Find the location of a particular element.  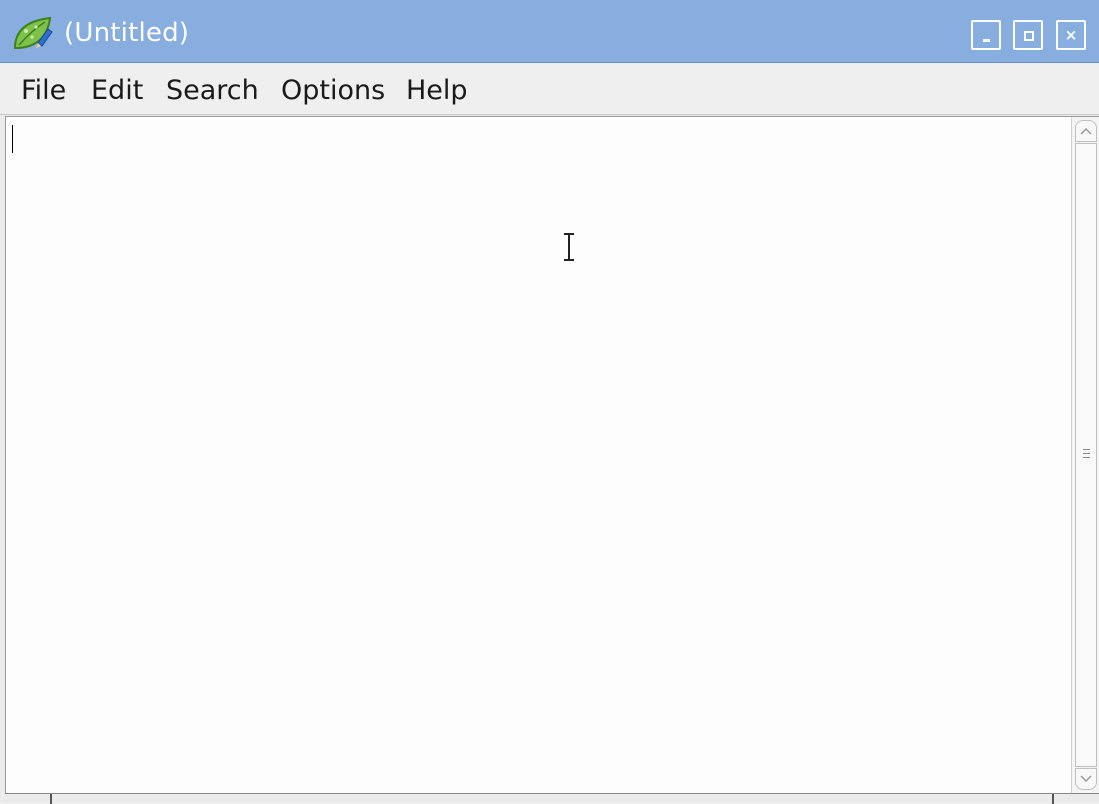

scroll-up-arrow-icon is located at coordinates (1086, 131).